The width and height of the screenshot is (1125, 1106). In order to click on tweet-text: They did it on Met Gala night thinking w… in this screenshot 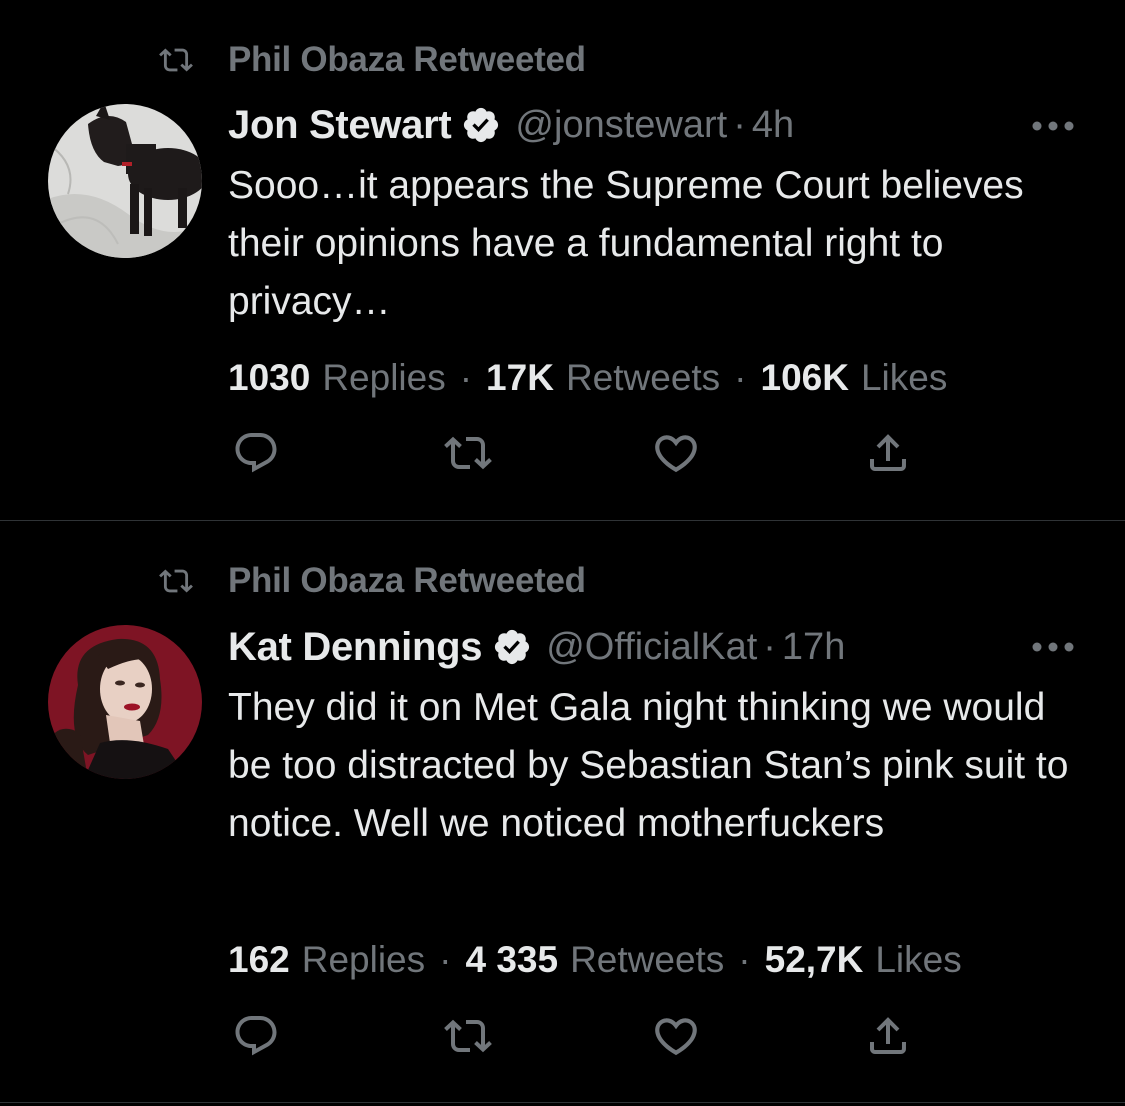, I will do `click(648, 765)`.